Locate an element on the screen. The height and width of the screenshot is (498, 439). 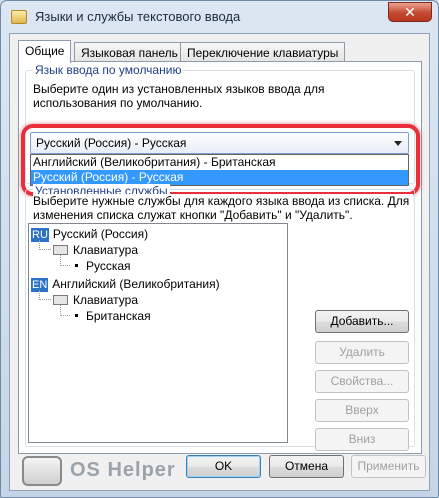
title-bar: Языки и службы текстового ввода ✕ is located at coordinates (219, 17).